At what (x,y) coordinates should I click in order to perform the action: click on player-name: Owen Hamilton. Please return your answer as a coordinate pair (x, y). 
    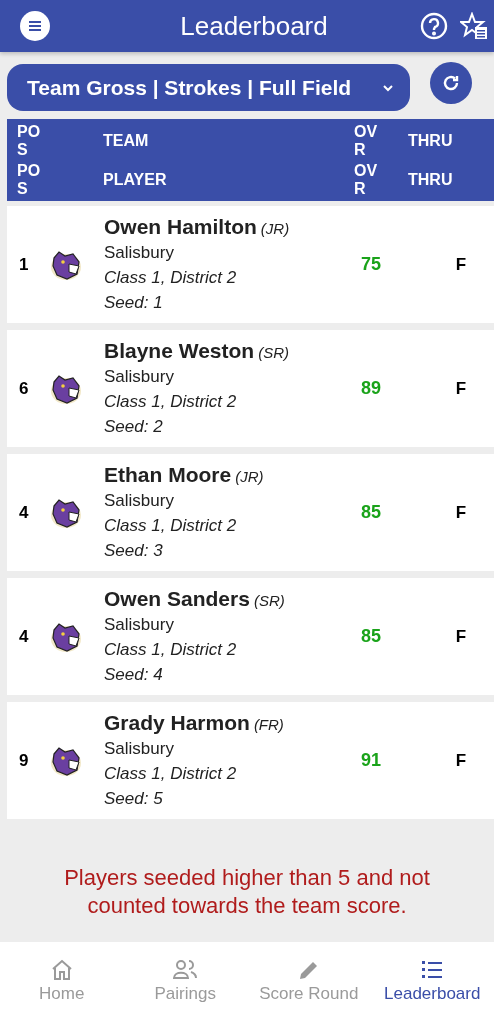
    Looking at the image, I should click on (180, 226).